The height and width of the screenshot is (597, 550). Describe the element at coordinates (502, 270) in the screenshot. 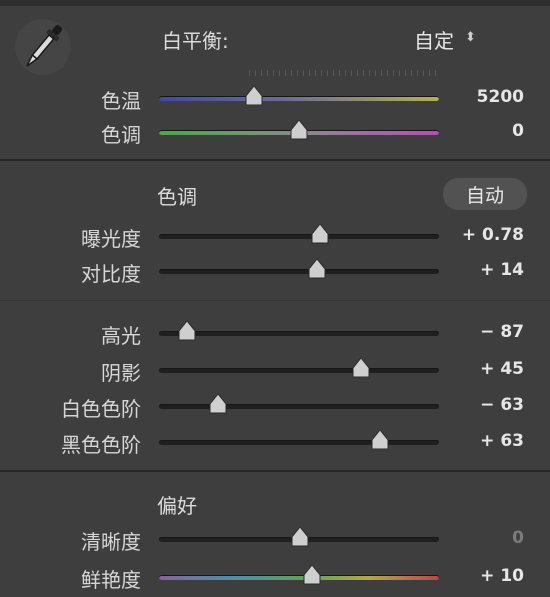

I see `slider-value: + 14` at that location.